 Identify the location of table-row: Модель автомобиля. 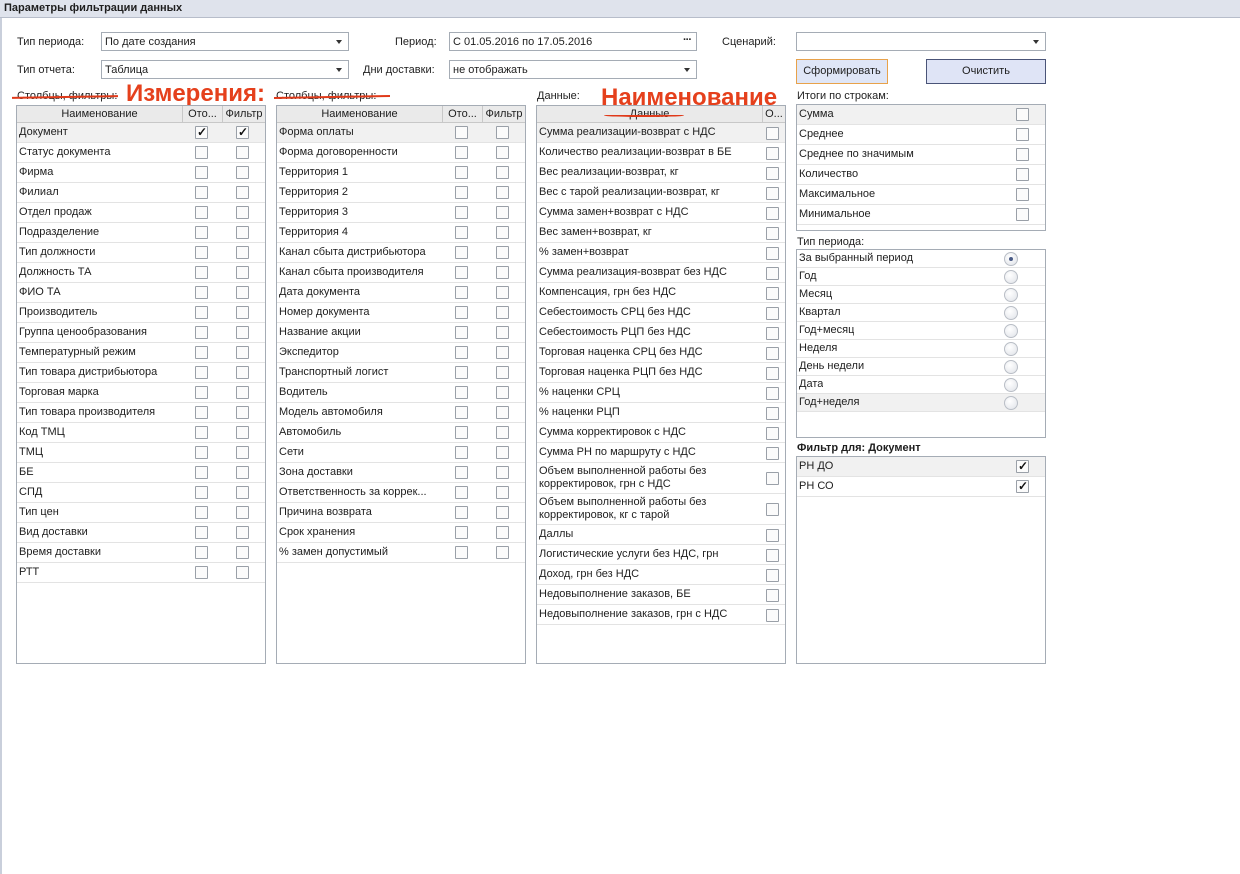
(401, 413).